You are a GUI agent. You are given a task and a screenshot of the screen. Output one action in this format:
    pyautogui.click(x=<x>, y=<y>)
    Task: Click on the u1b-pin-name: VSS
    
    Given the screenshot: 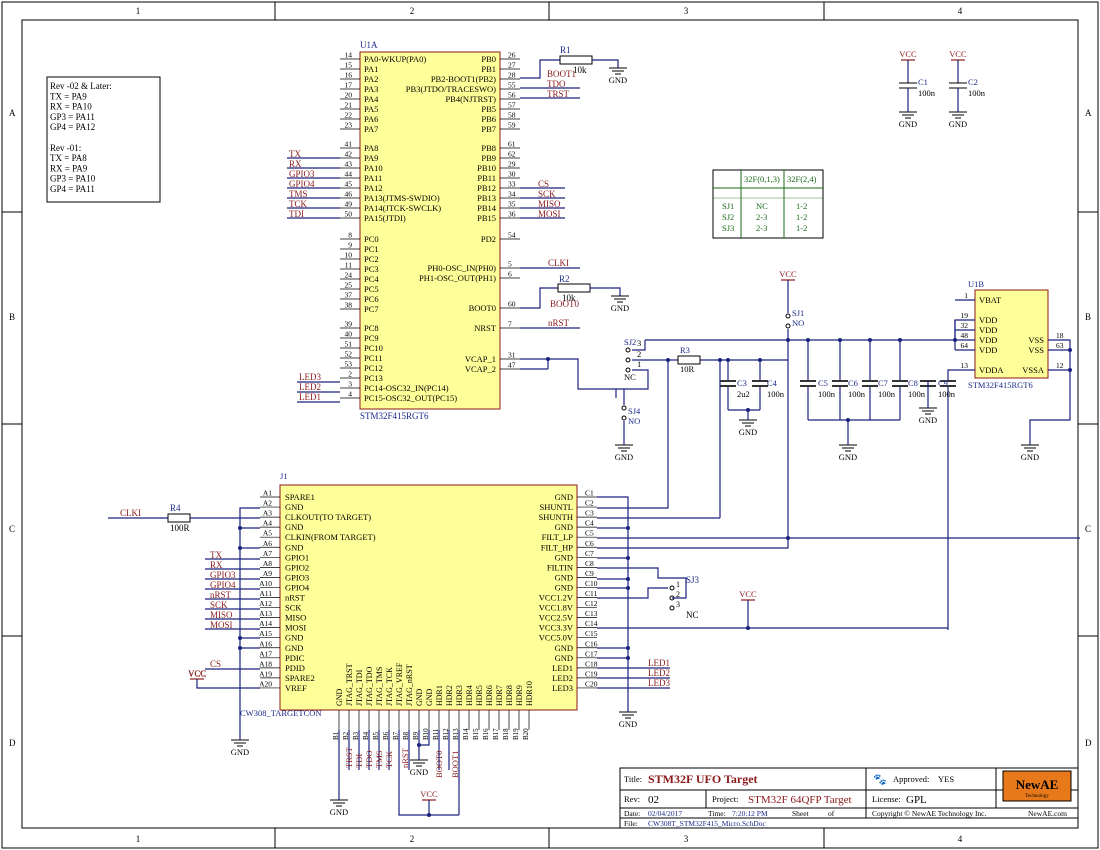 What is the action you would take?
    pyautogui.click(x=1036, y=340)
    